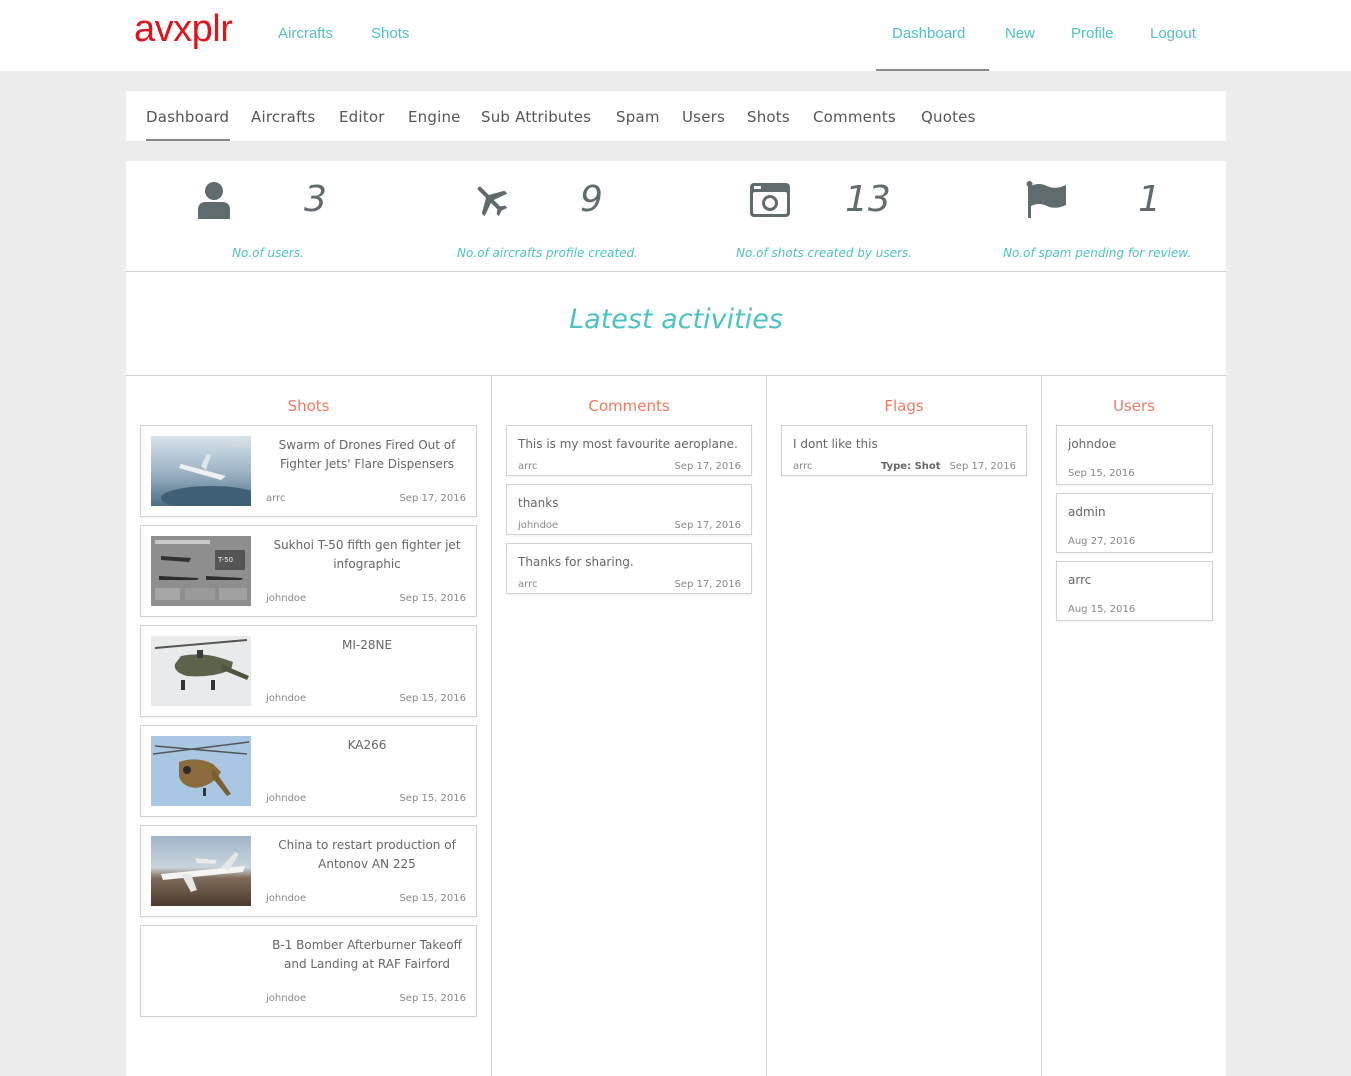 This screenshot has width=1351, height=1076. What do you see at coordinates (1101, 473) in the screenshot?
I see `user-joined-date: Sep 15, 2016` at bounding box center [1101, 473].